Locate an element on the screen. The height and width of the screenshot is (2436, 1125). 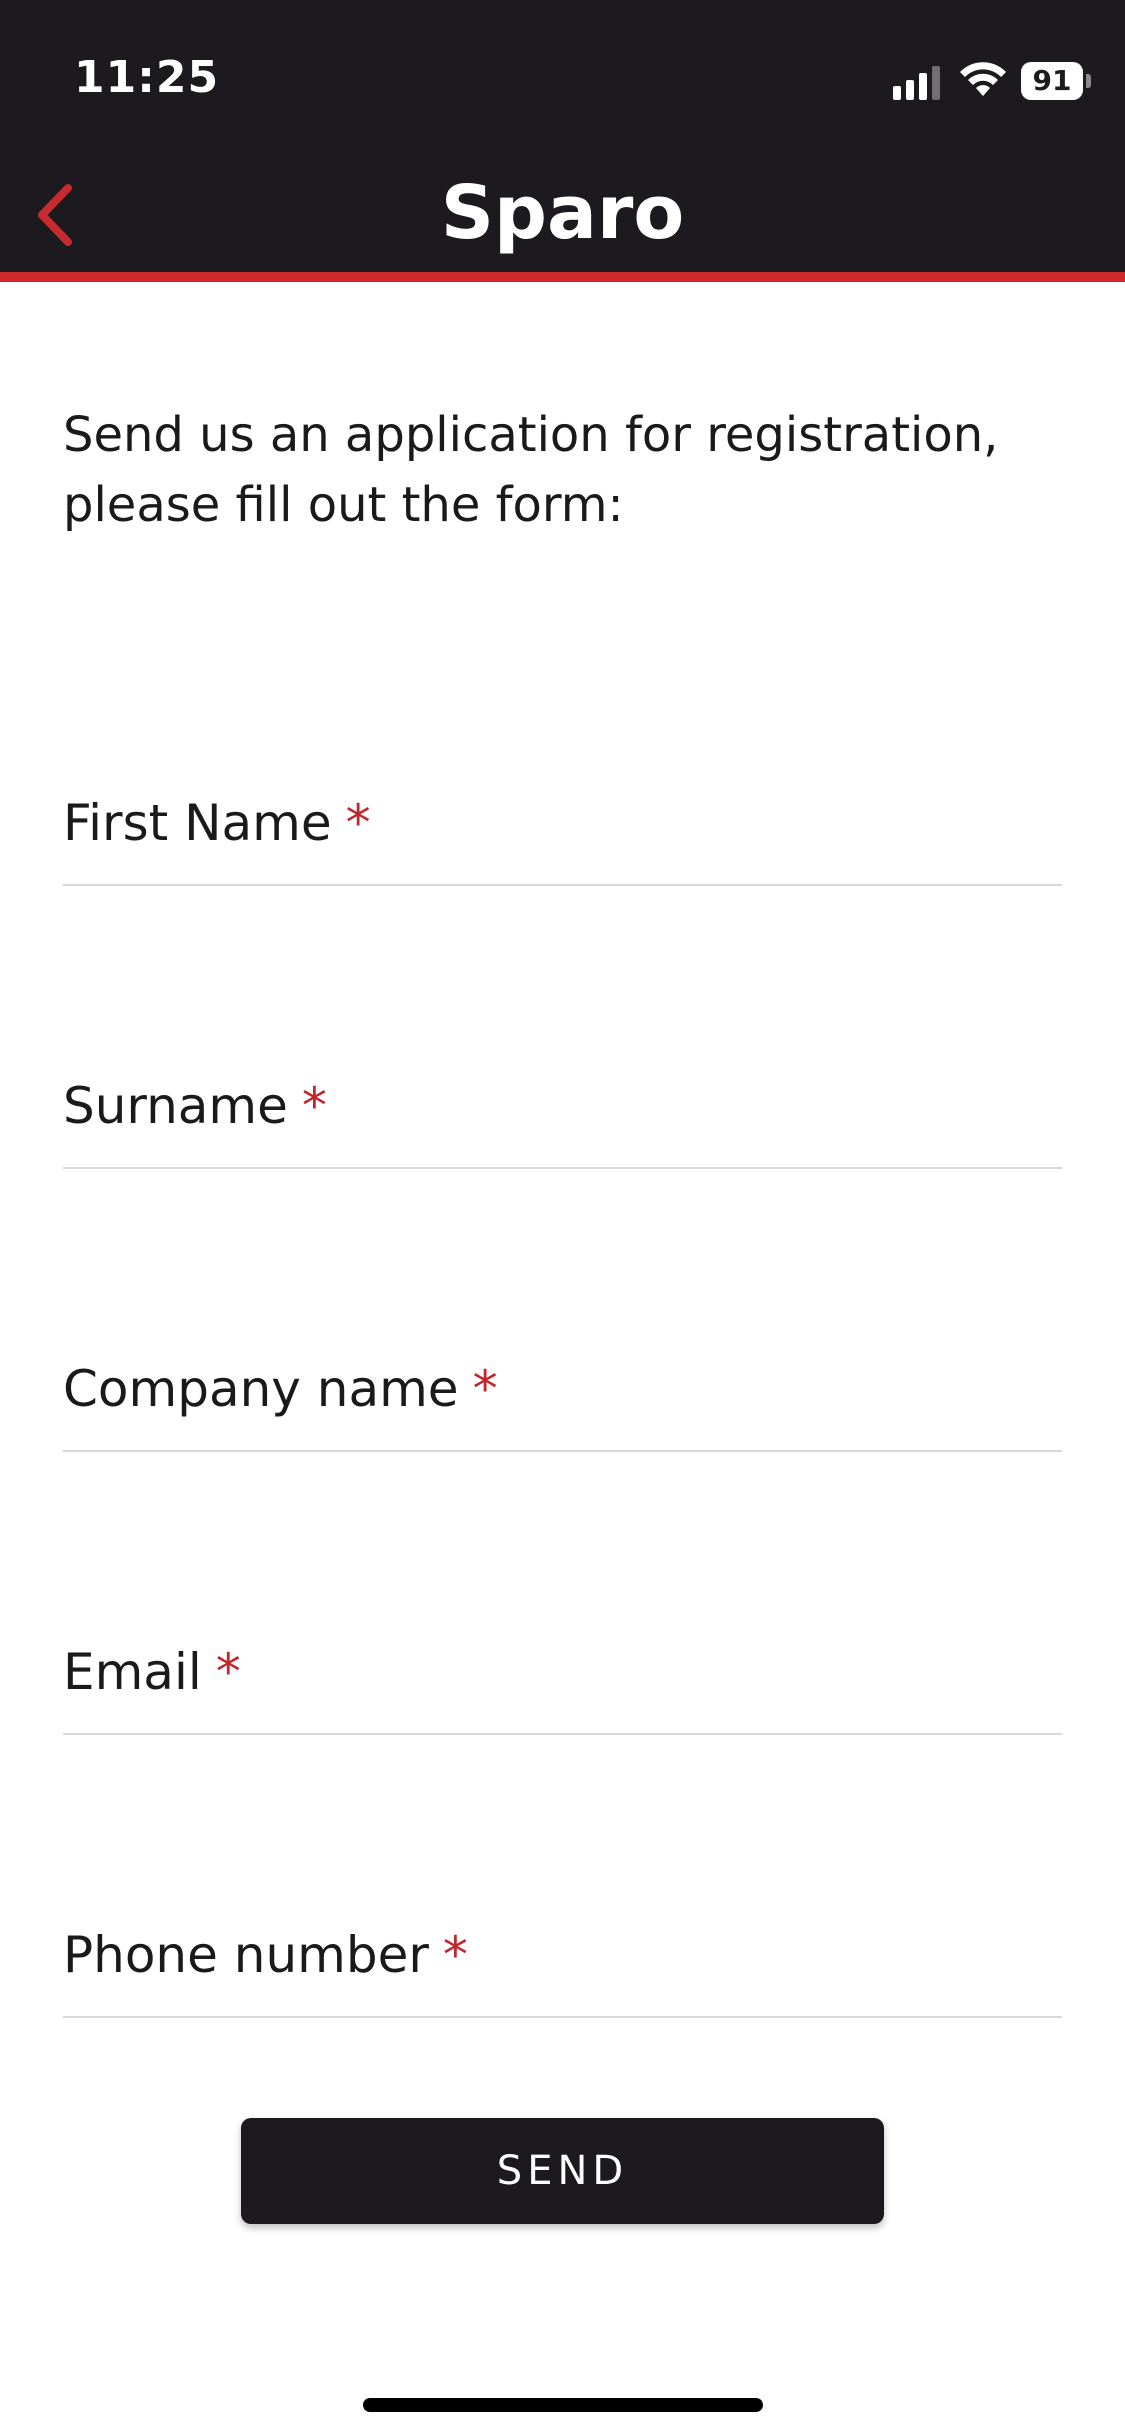
company-name-input is located at coordinates (564, 1401).